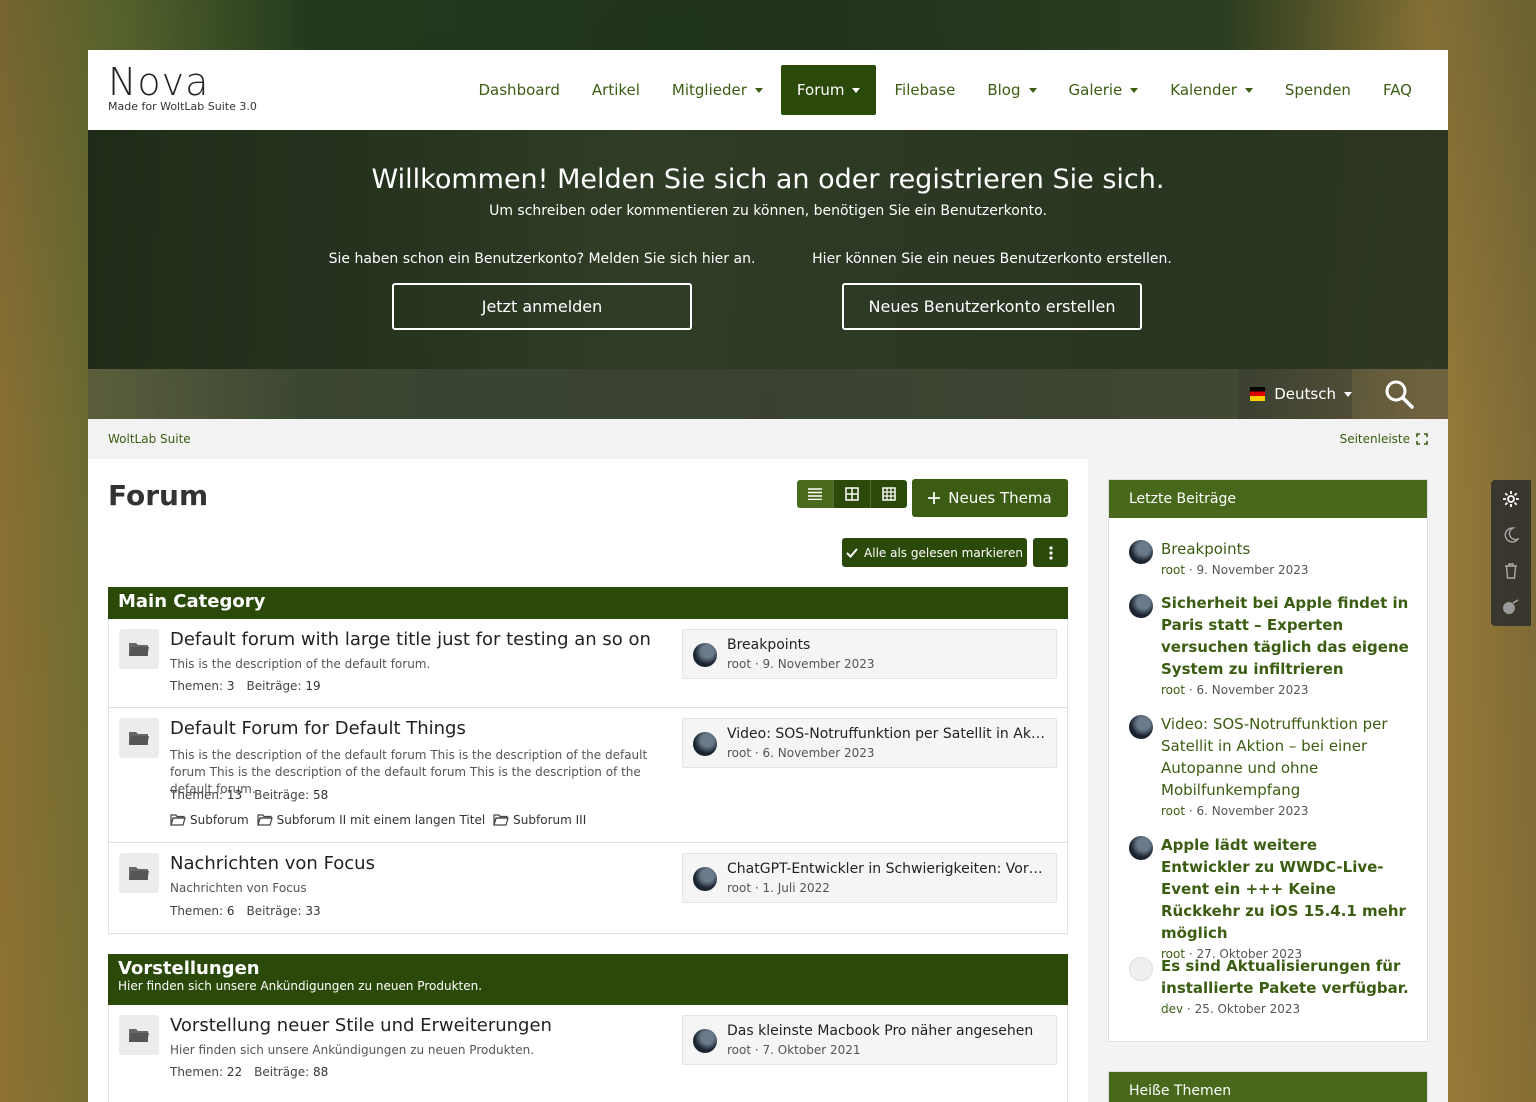 This screenshot has height=1102, width=1536. What do you see at coordinates (1268, 499) in the screenshot?
I see `recent-posts-title: Letzte Beiträge` at bounding box center [1268, 499].